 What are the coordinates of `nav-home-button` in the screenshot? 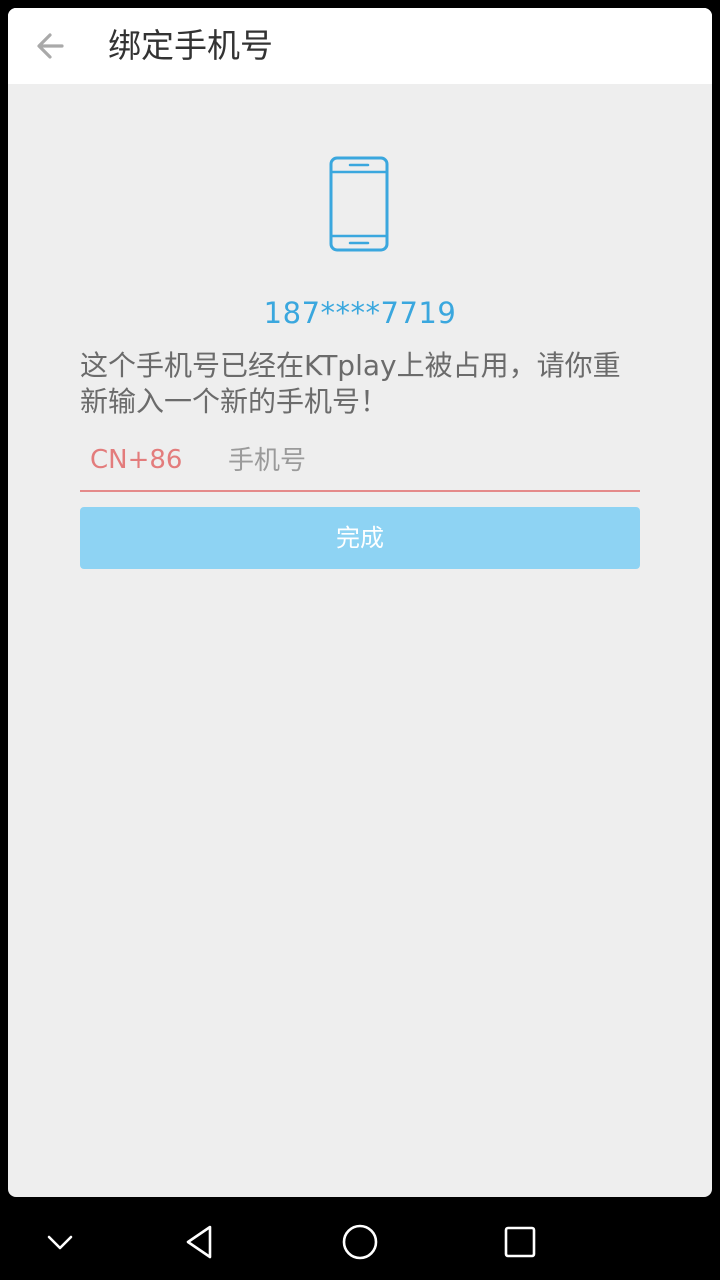 It's located at (360, 1242).